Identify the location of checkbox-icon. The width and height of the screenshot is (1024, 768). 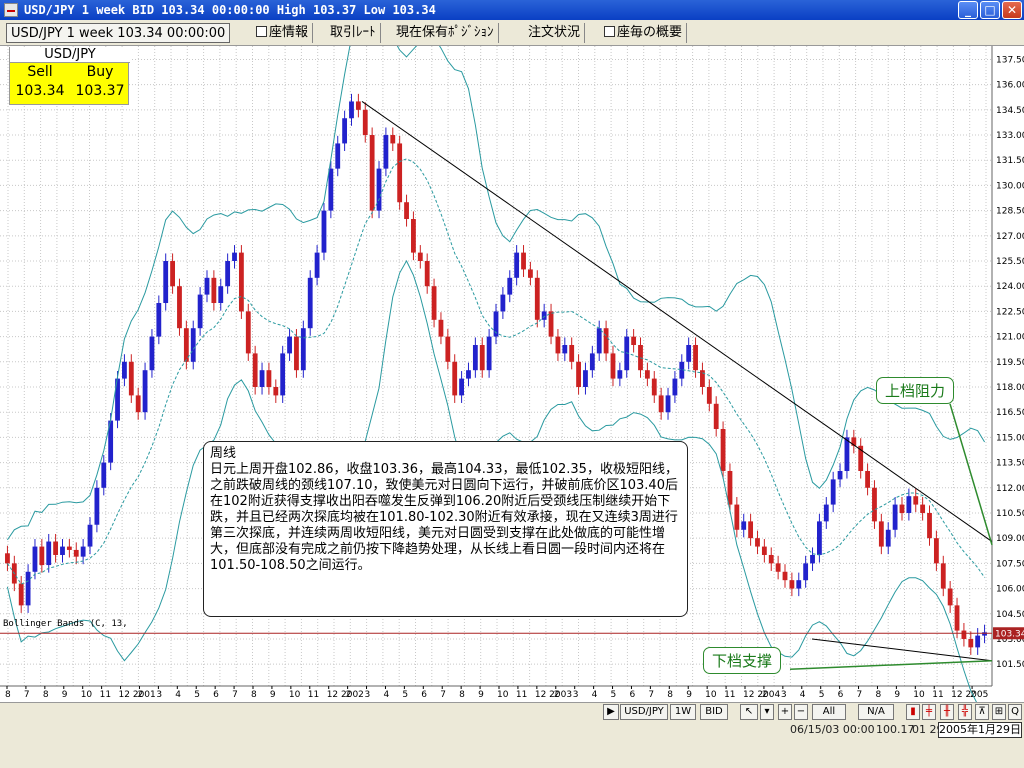
(609, 31).